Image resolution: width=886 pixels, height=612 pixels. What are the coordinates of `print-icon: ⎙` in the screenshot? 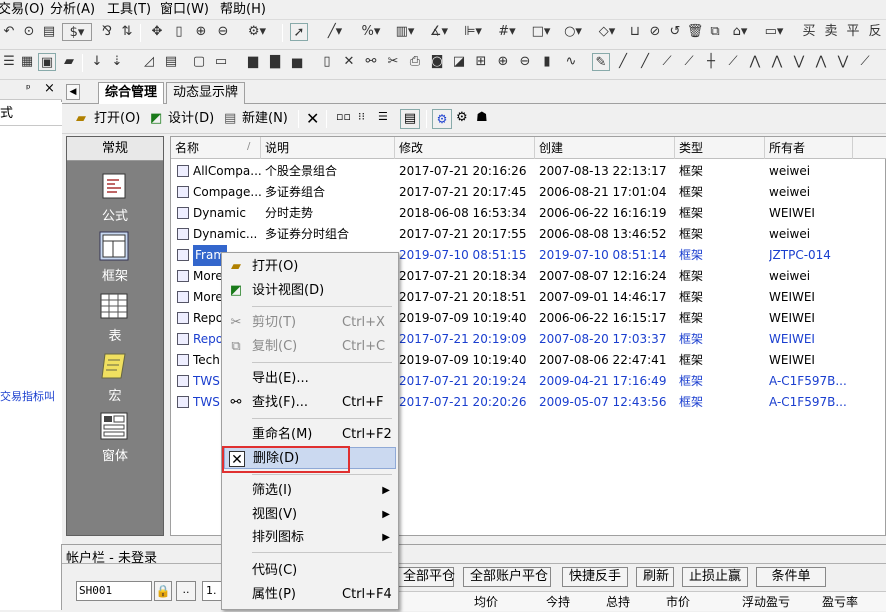 It's located at (415, 62).